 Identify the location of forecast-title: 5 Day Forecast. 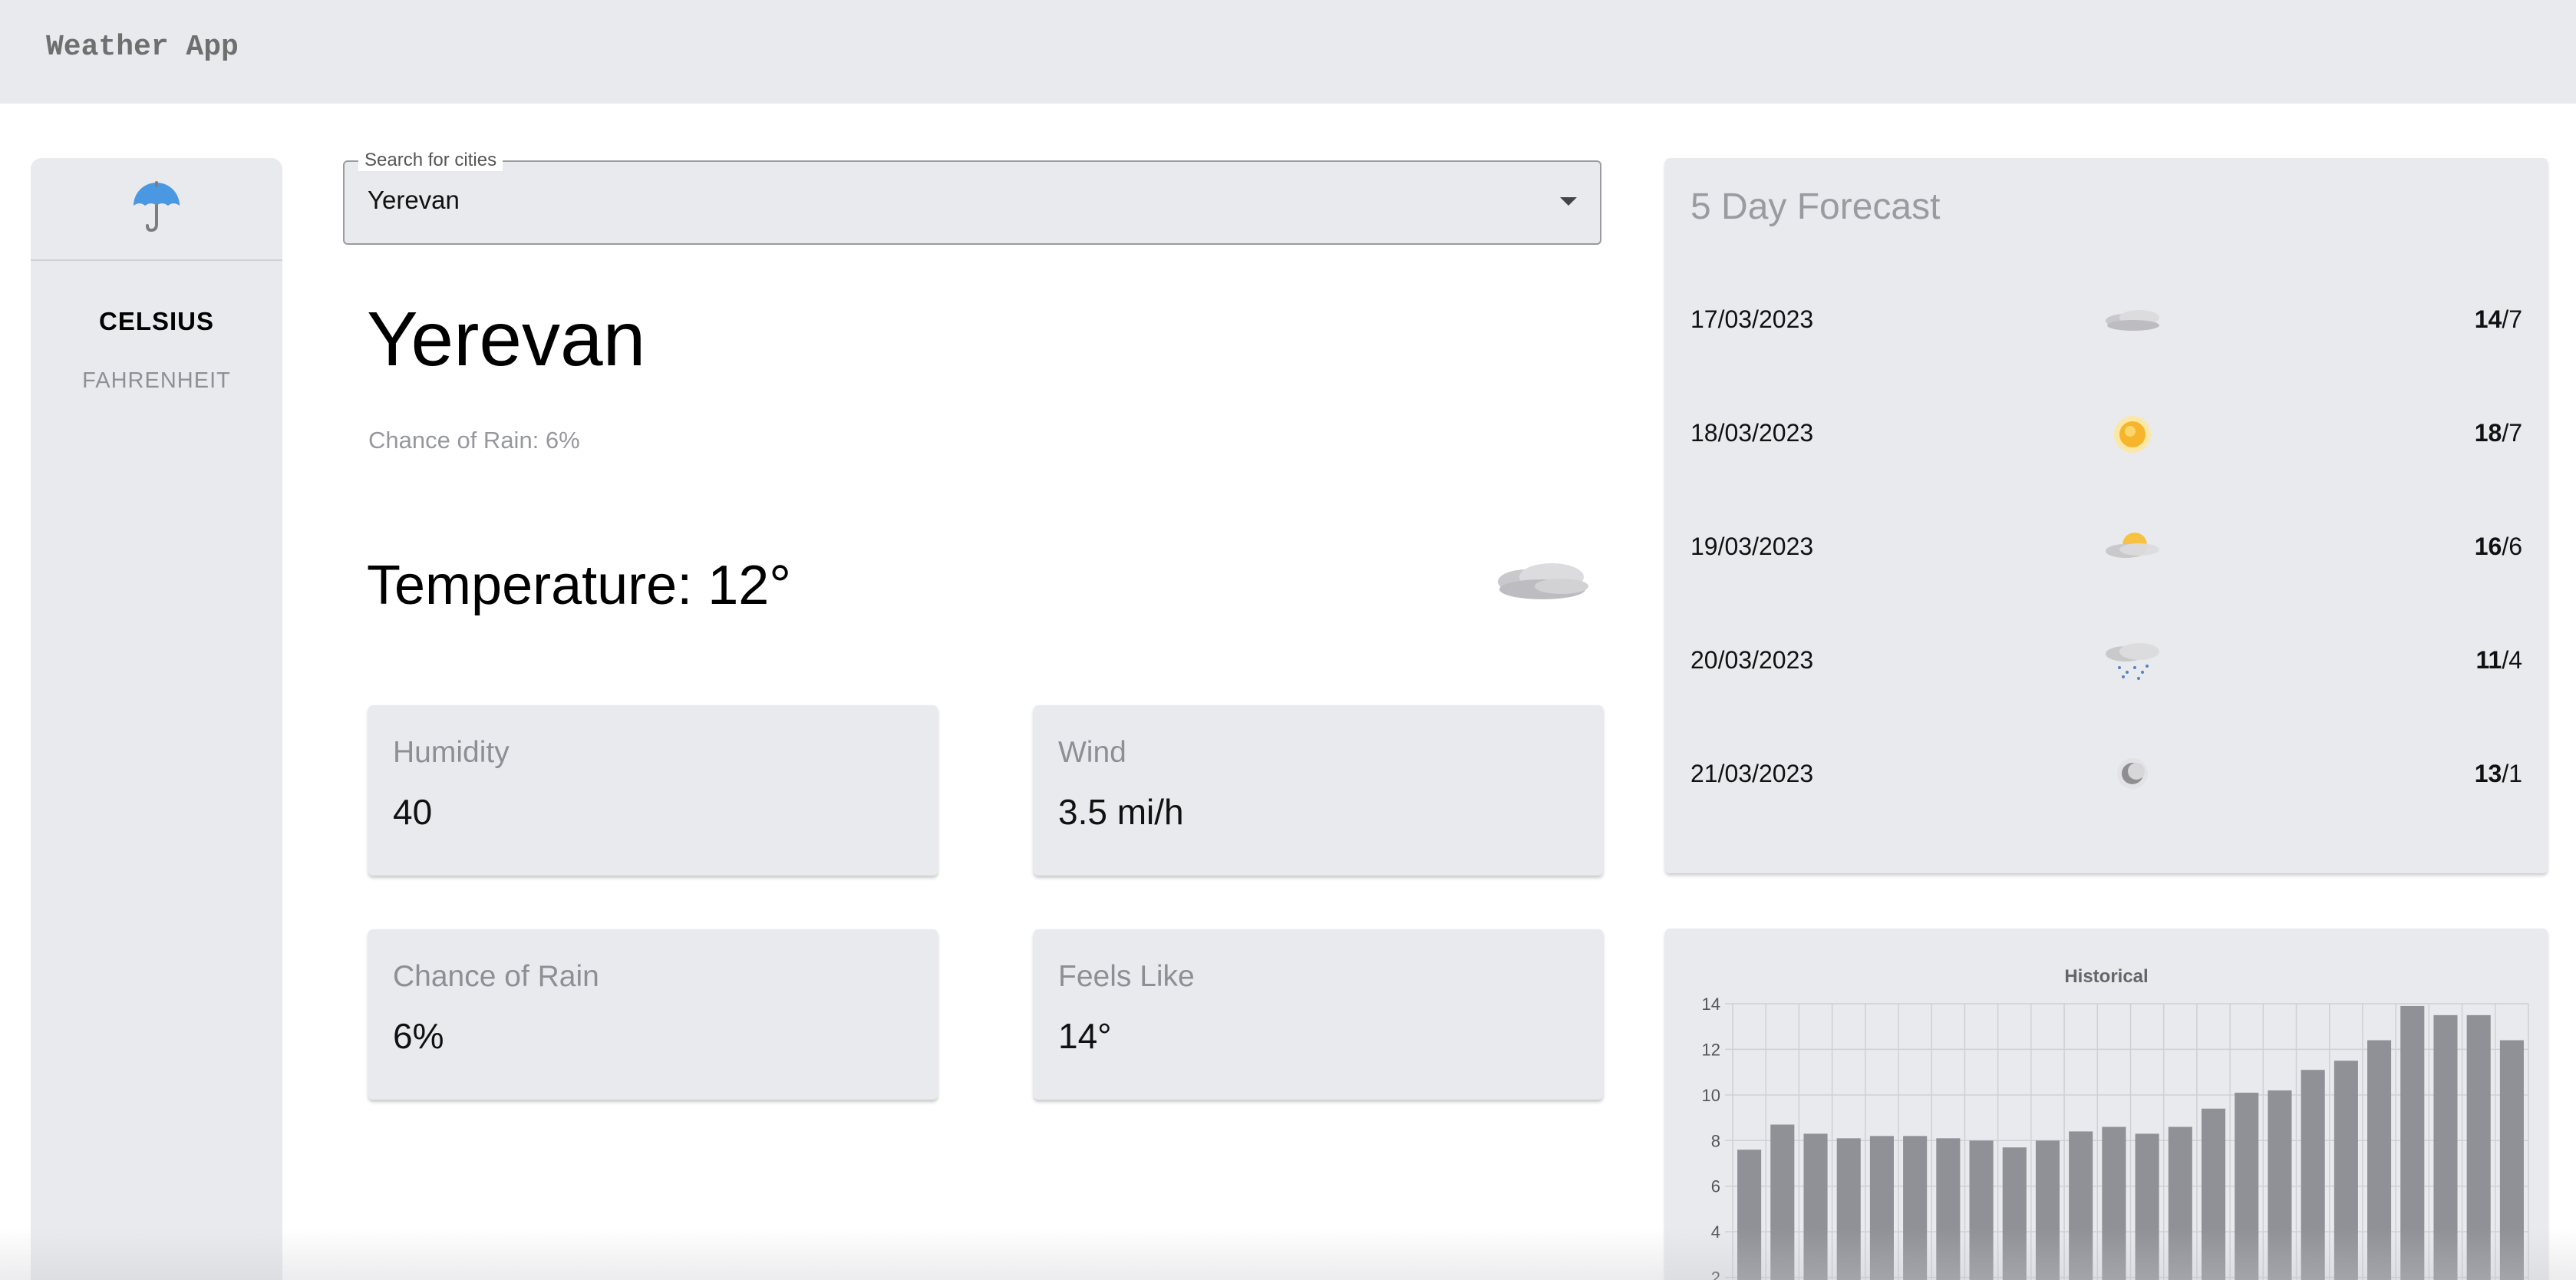
(1816, 207).